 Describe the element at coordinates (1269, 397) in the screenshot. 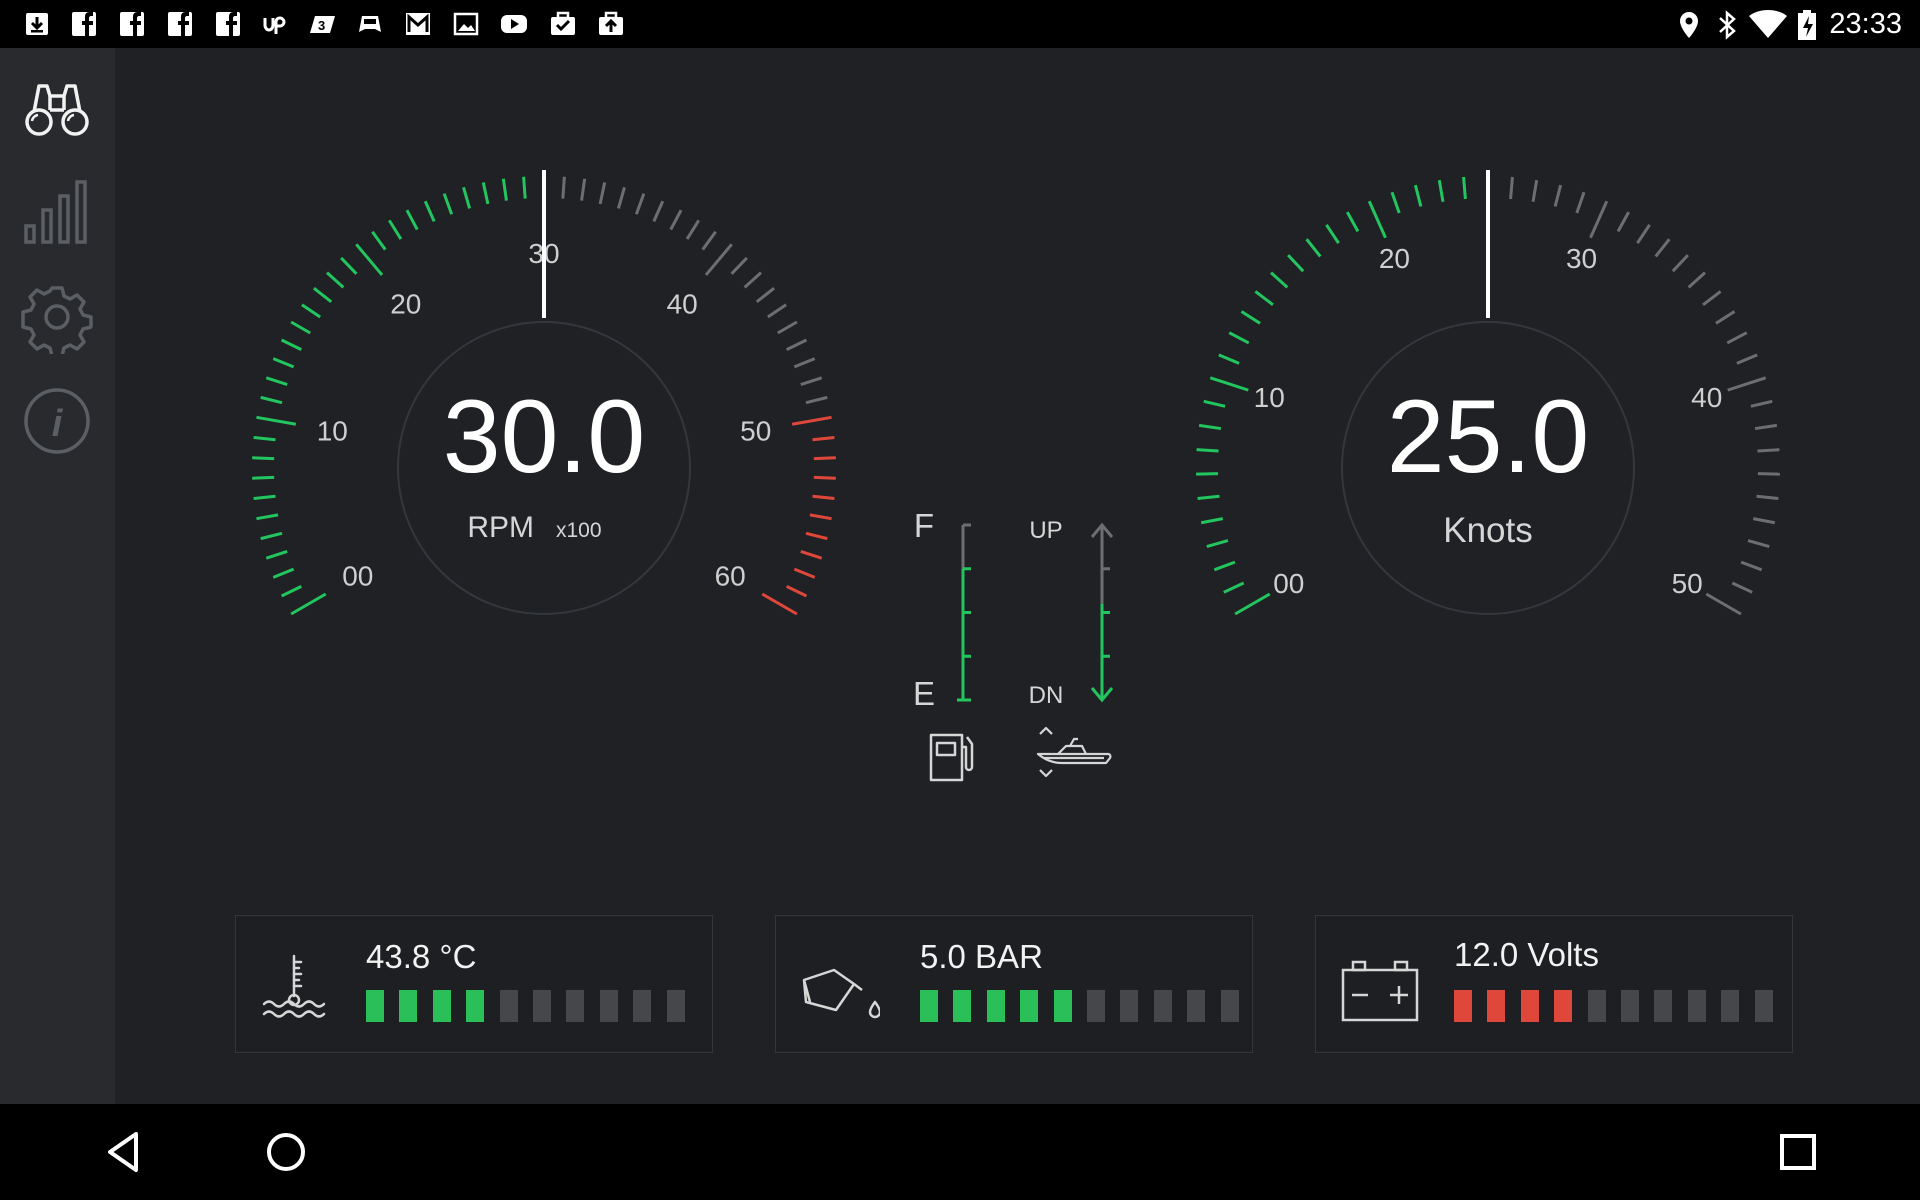

I see `gauge-tick-label: 10` at that location.